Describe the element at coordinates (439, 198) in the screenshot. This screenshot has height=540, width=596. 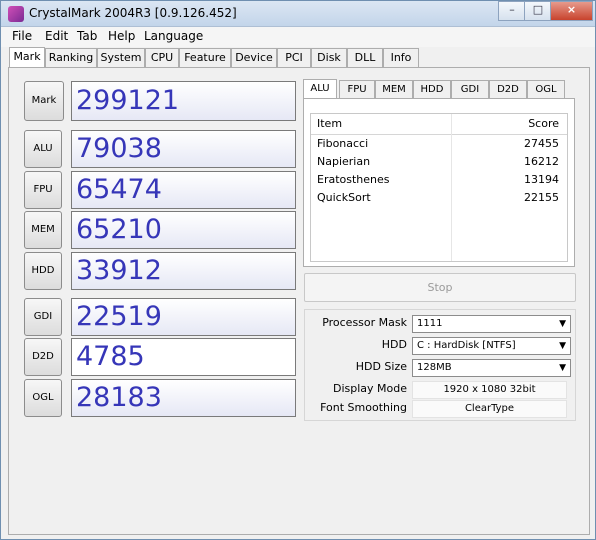
I see `table-row: QuickSort 22155` at that location.